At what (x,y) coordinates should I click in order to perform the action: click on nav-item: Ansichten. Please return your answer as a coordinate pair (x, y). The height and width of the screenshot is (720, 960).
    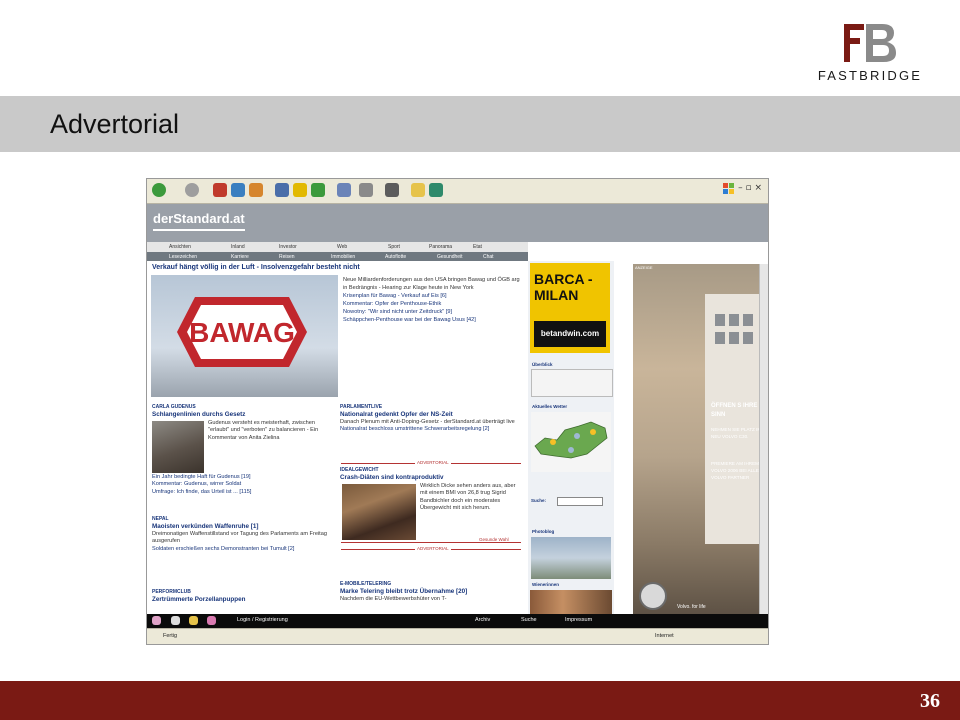
    Looking at the image, I should click on (180, 247).